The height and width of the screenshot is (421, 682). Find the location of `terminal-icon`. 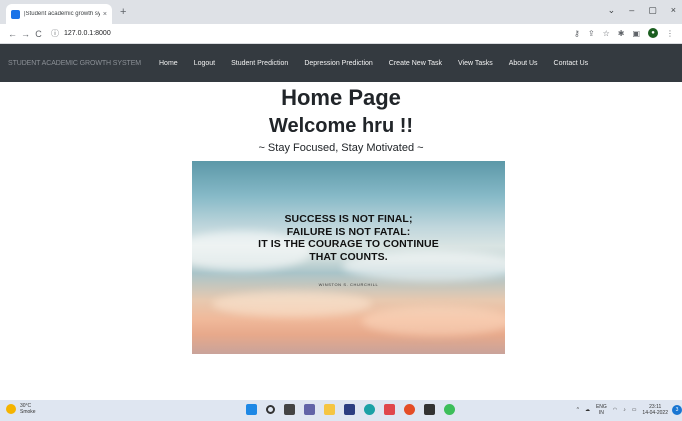

terminal-icon is located at coordinates (429, 409).